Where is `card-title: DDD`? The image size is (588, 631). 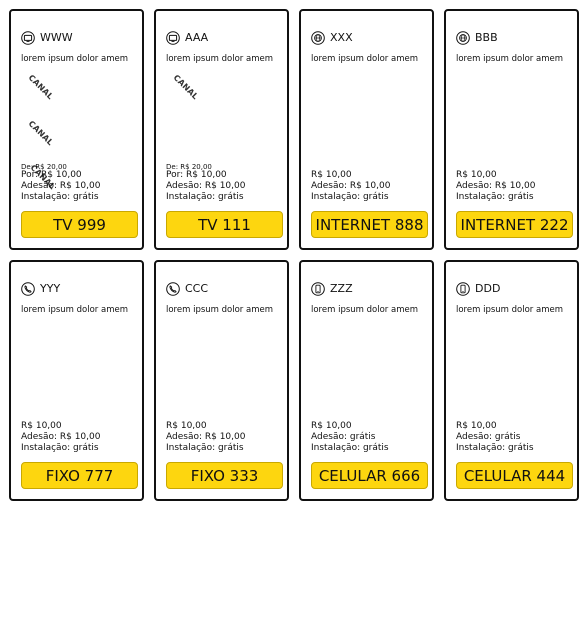
card-title: DDD is located at coordinates (488, 288).